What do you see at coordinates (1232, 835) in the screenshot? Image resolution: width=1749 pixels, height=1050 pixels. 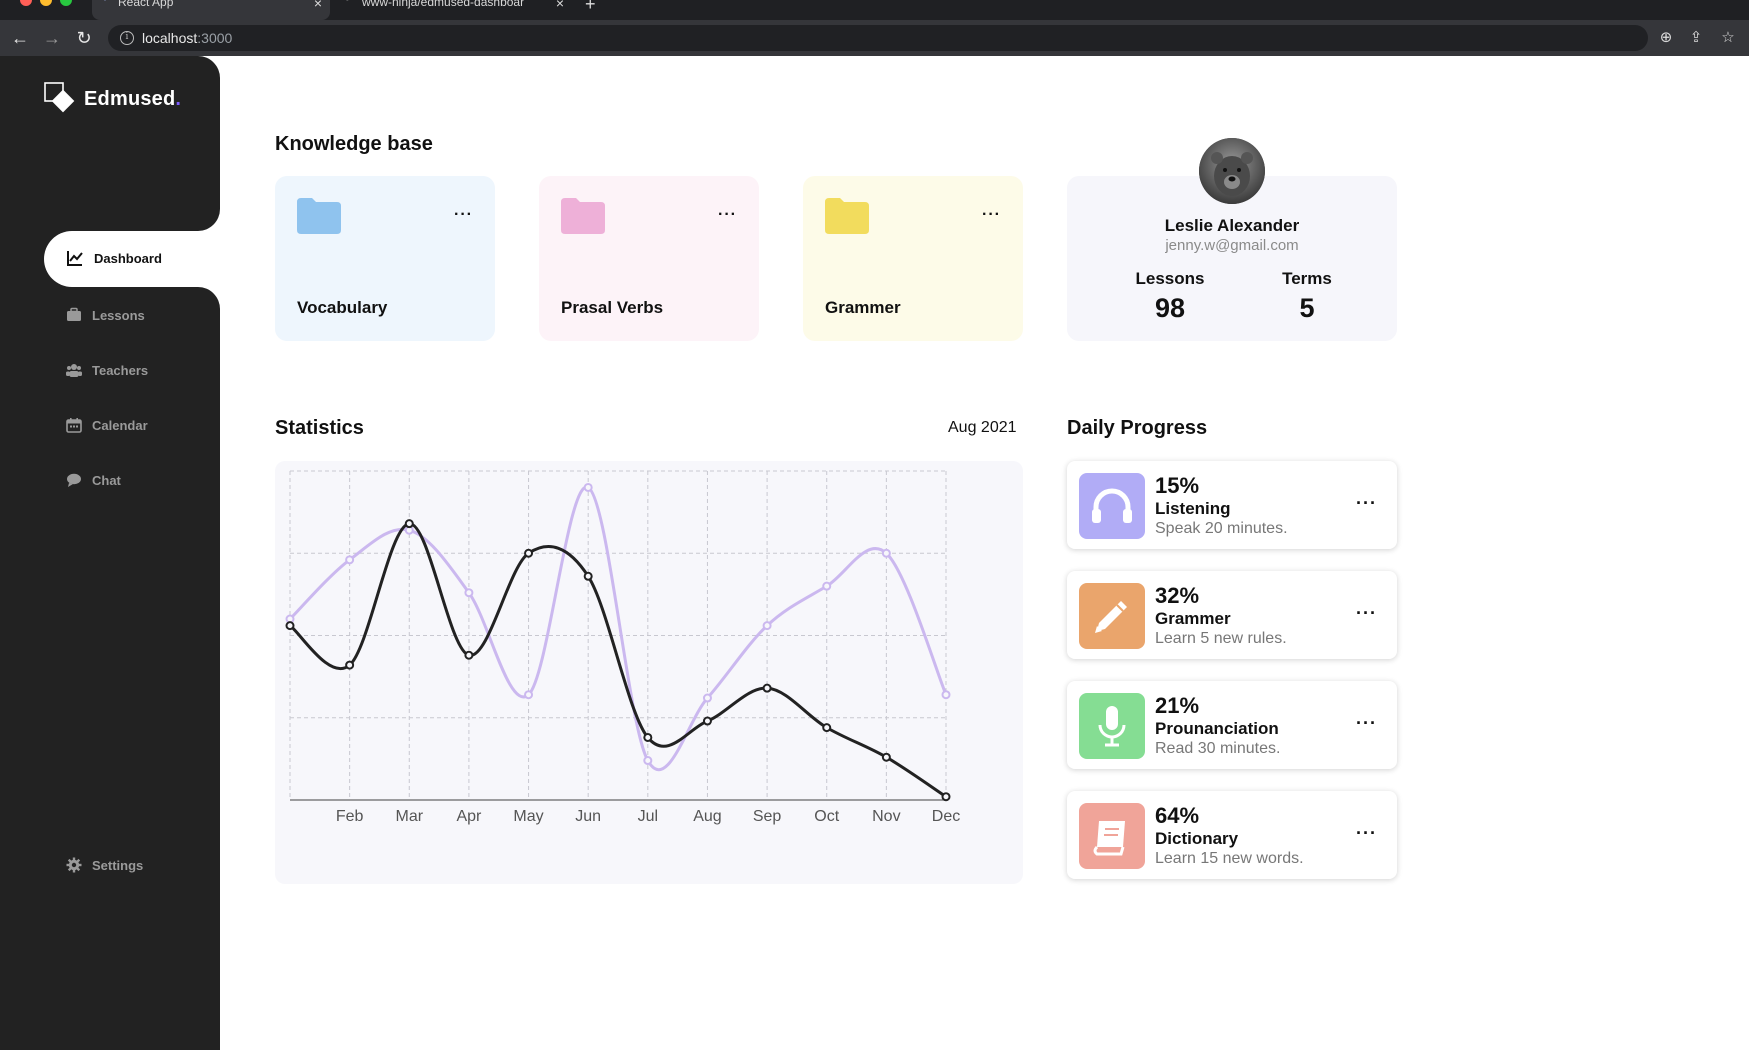 I see `progress-card-dictionary: 64% Dictionary Learn 15 new words. ···` at bounding box center [1232, 835].